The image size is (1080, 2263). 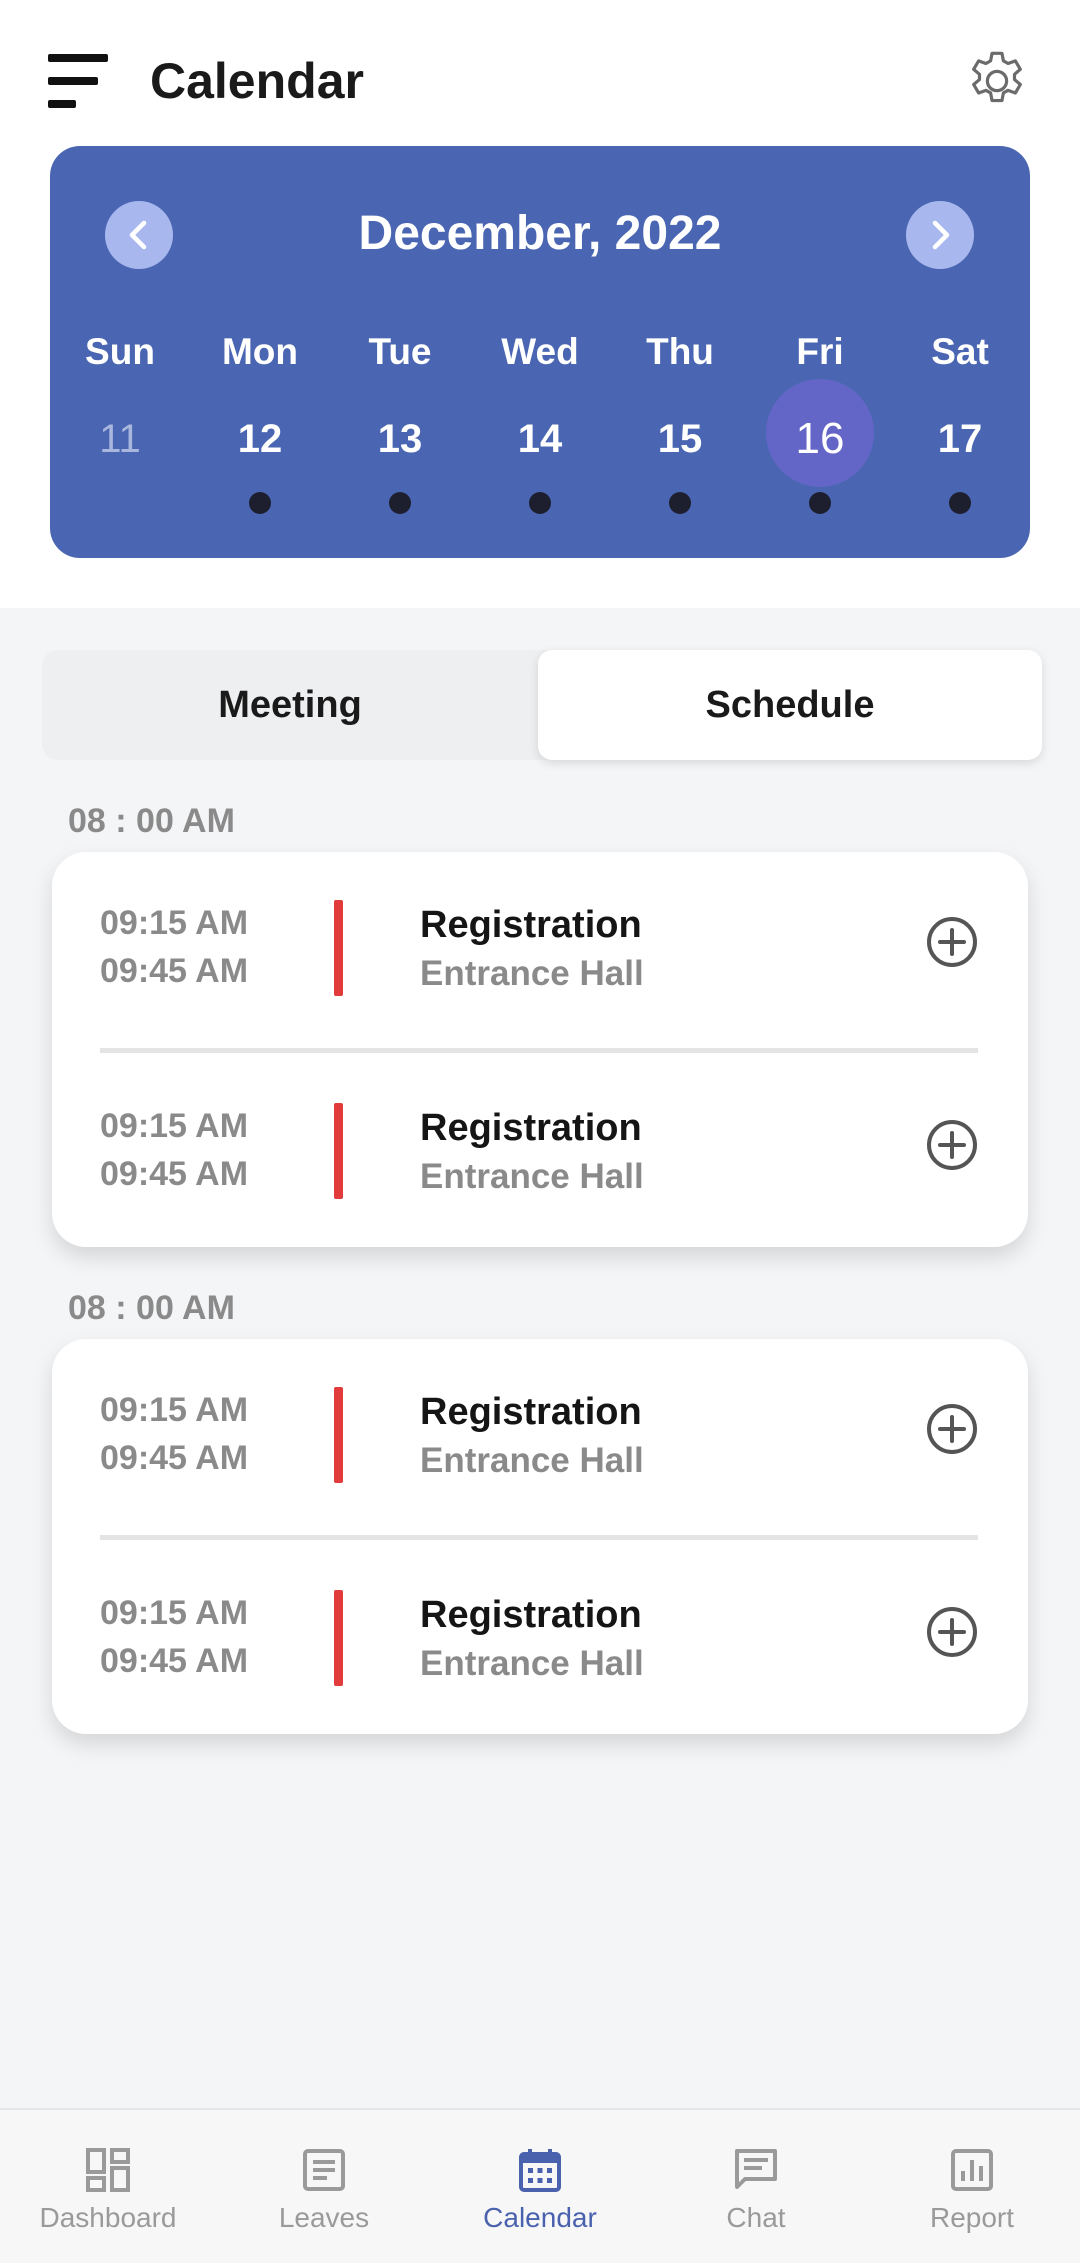 I want to click on day-cell: 13, so click(x=400, y=466).